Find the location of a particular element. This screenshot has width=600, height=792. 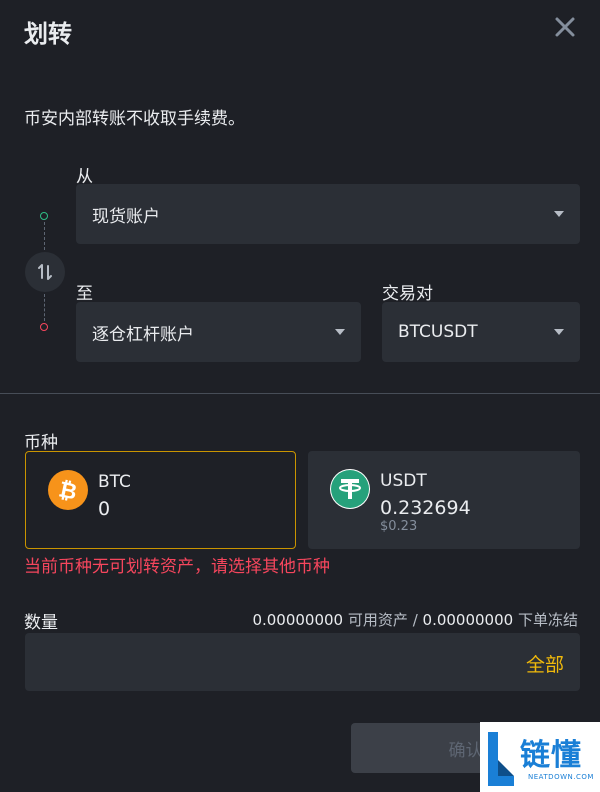

watermark-text: 链懂 is located at coordinates (551, 755).